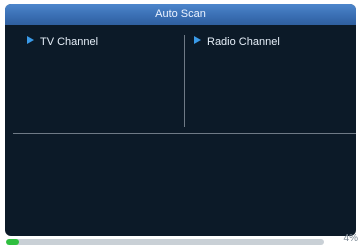 Image resolution: width=359 pixels, height=247 pixels. What do you see at coordinates (12, 242) in the screenshot?
I see `scan-progress-fill` at bounding box center [12, 242].